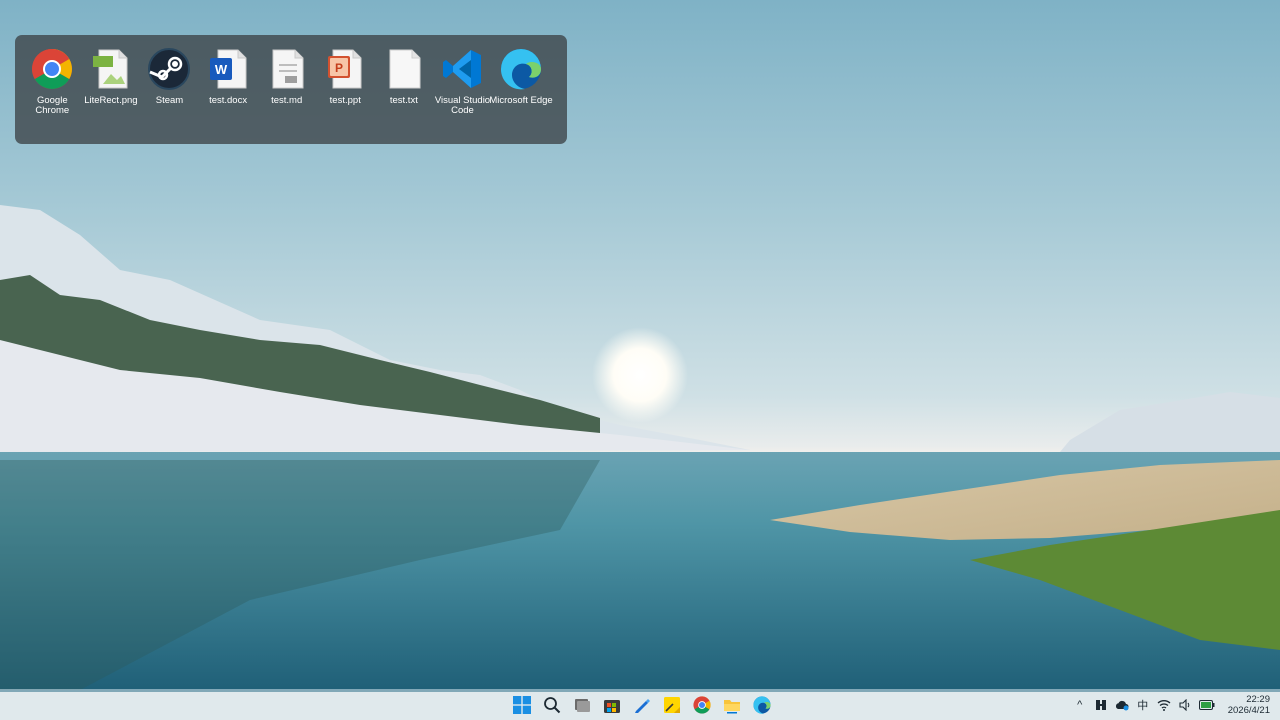  What do you see at coordinates (169, 69) in the screenshot?
I see `steam-icon` at bounding box center [169, 69].